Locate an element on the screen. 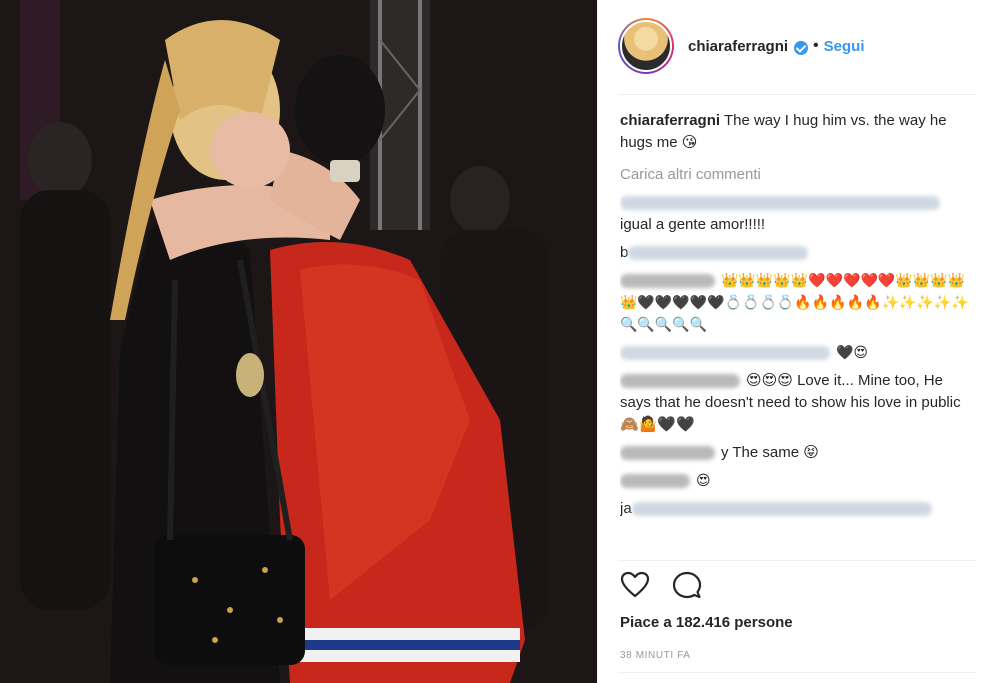 The height and width of the screenshot is (683, 995). avatar is located at coordinates (646, 46).